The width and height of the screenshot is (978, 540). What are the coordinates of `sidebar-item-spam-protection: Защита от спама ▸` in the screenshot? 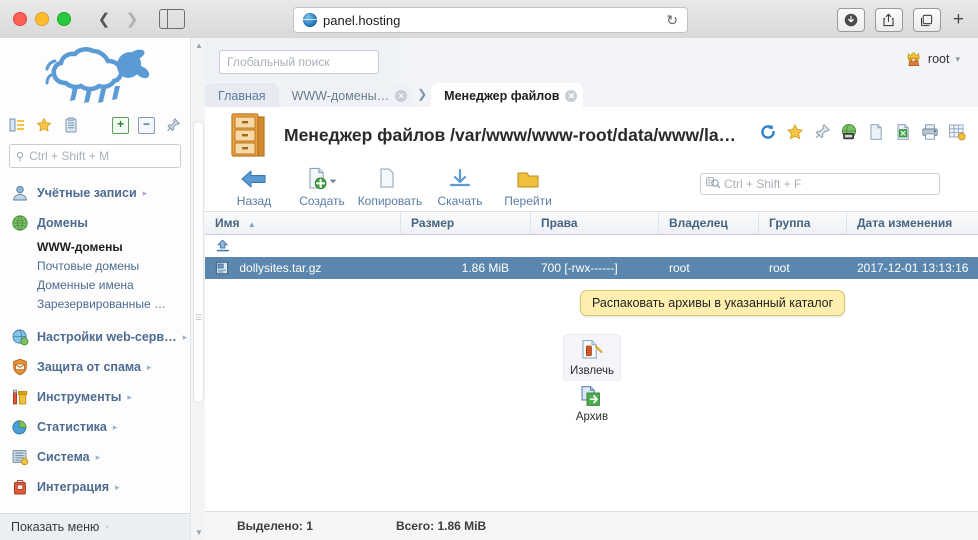 It's located at (95, 367).